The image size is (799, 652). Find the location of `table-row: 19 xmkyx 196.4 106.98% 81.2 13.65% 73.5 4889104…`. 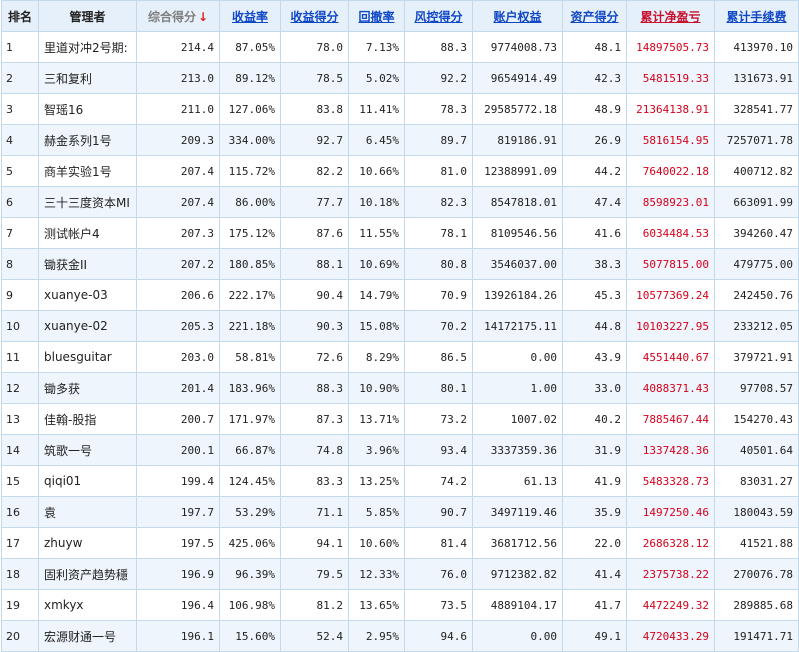

table-row: 19 xmkyx 196.4 106.98% 81.2 13.65% 73.5 4889104… is located at coordinates (400, 605).